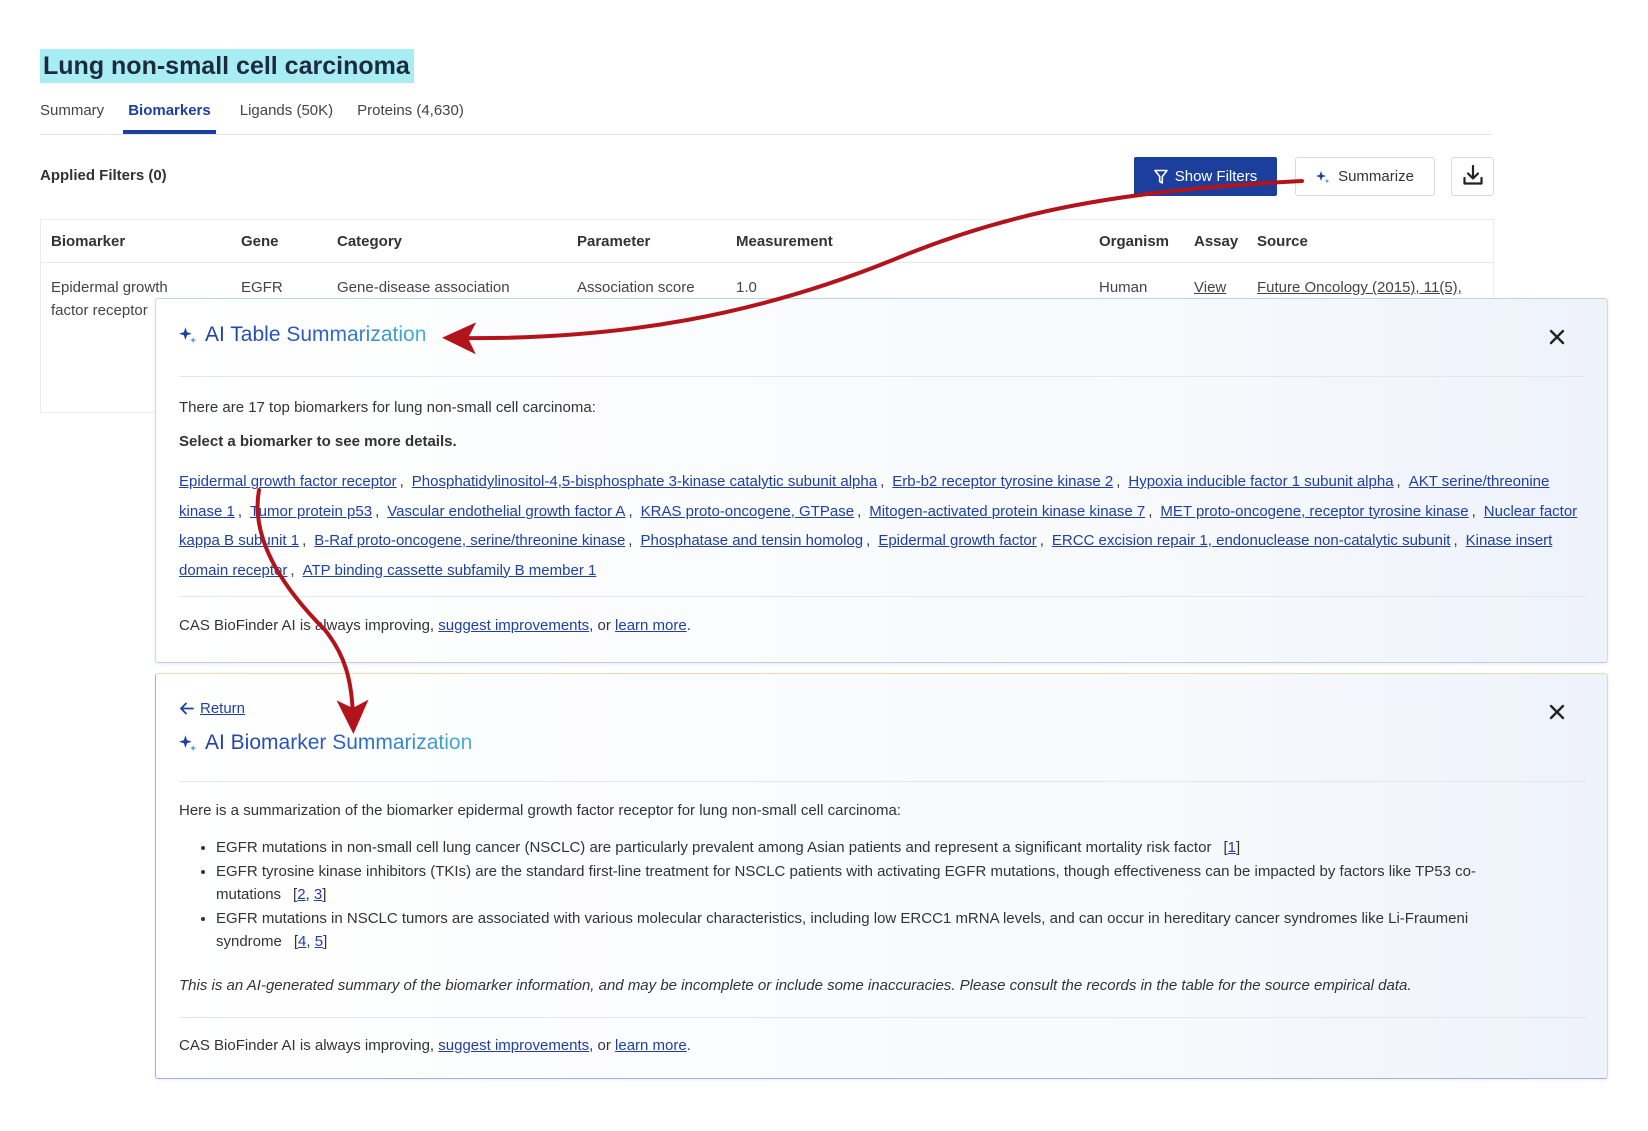 This screenshot has height=1131, width=1648. Describe the element at coordinates (1359, 287) in the screenshot. I see `cell-source-link: Future Oncology (2015), 11(5),` at that location.